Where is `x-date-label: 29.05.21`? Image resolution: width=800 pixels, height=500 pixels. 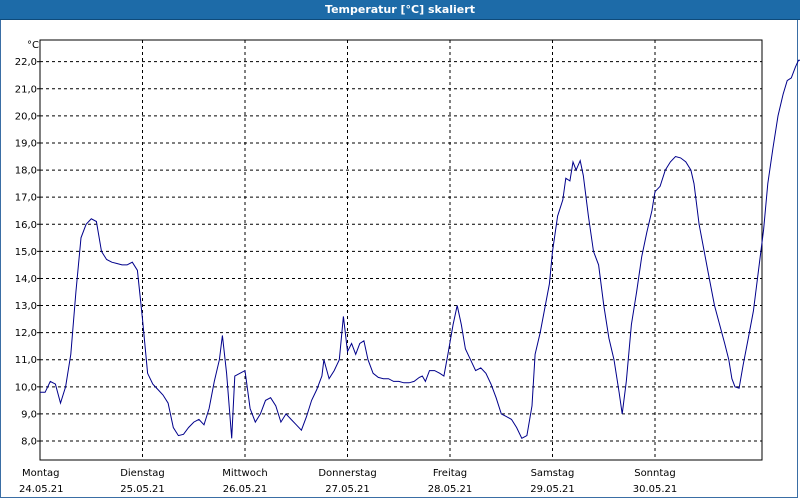
x-date-label: 29.05.21 is located at coordinates (552, 489).